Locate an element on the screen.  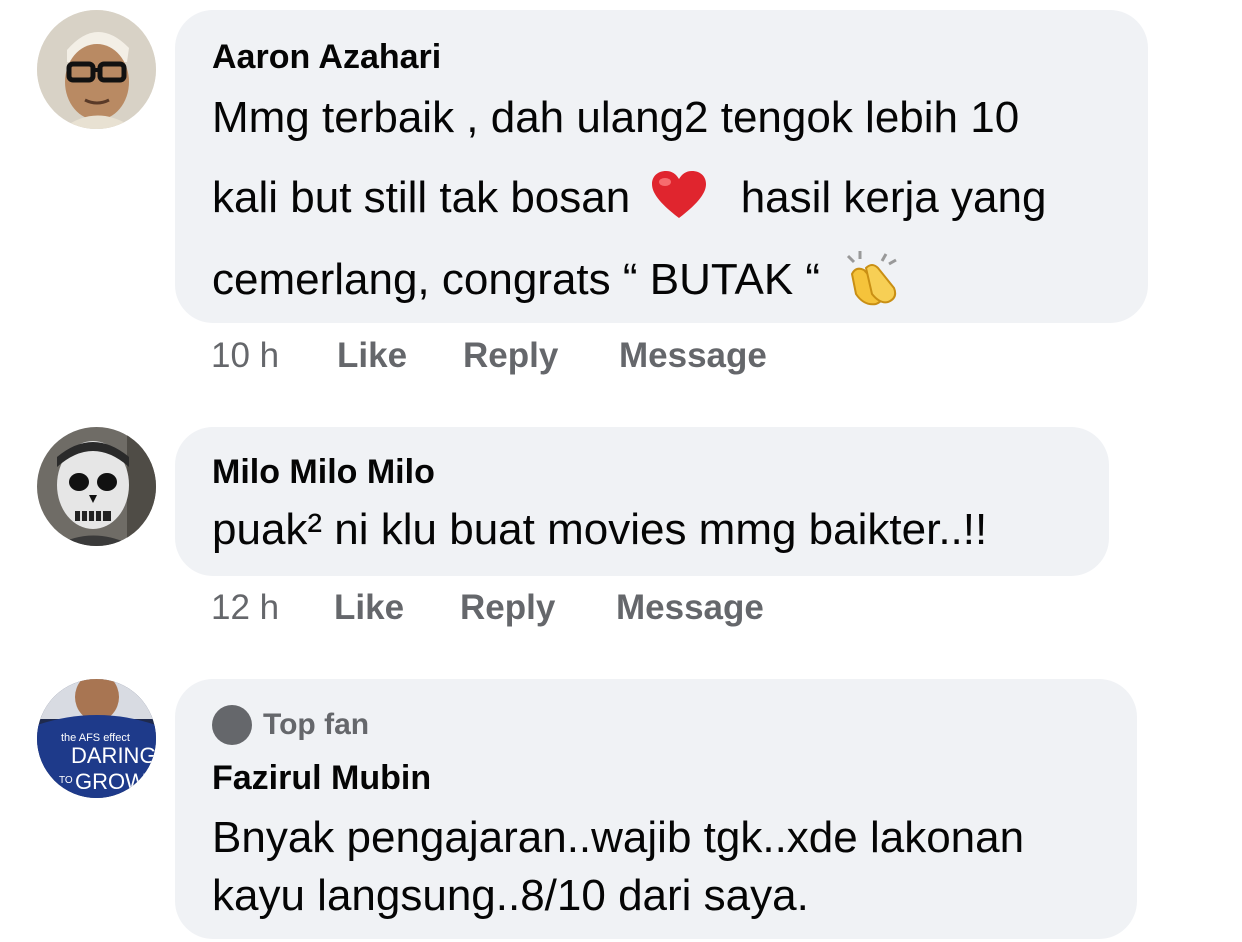
comment-text-line: cemerlang, congrats “ BUTAK “ is located at coordinates (557, 278).